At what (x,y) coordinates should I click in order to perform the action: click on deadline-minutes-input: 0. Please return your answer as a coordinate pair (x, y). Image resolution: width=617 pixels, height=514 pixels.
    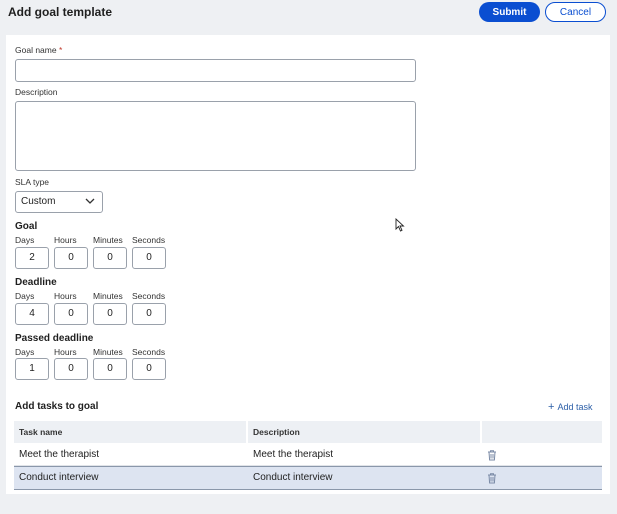
    Looking at the image, I should click on (110, 314).